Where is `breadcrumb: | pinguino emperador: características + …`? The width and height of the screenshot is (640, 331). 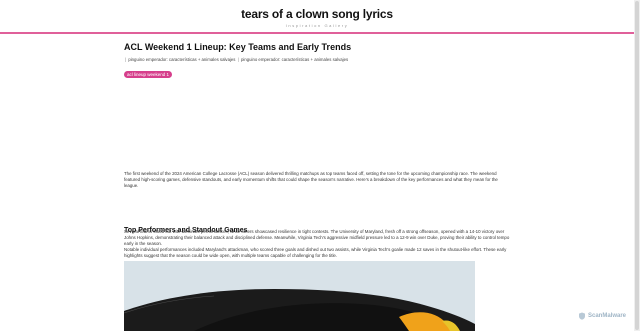
breadcrumb: | pinguino emperador: características + … is located at coordinates (318, 60).